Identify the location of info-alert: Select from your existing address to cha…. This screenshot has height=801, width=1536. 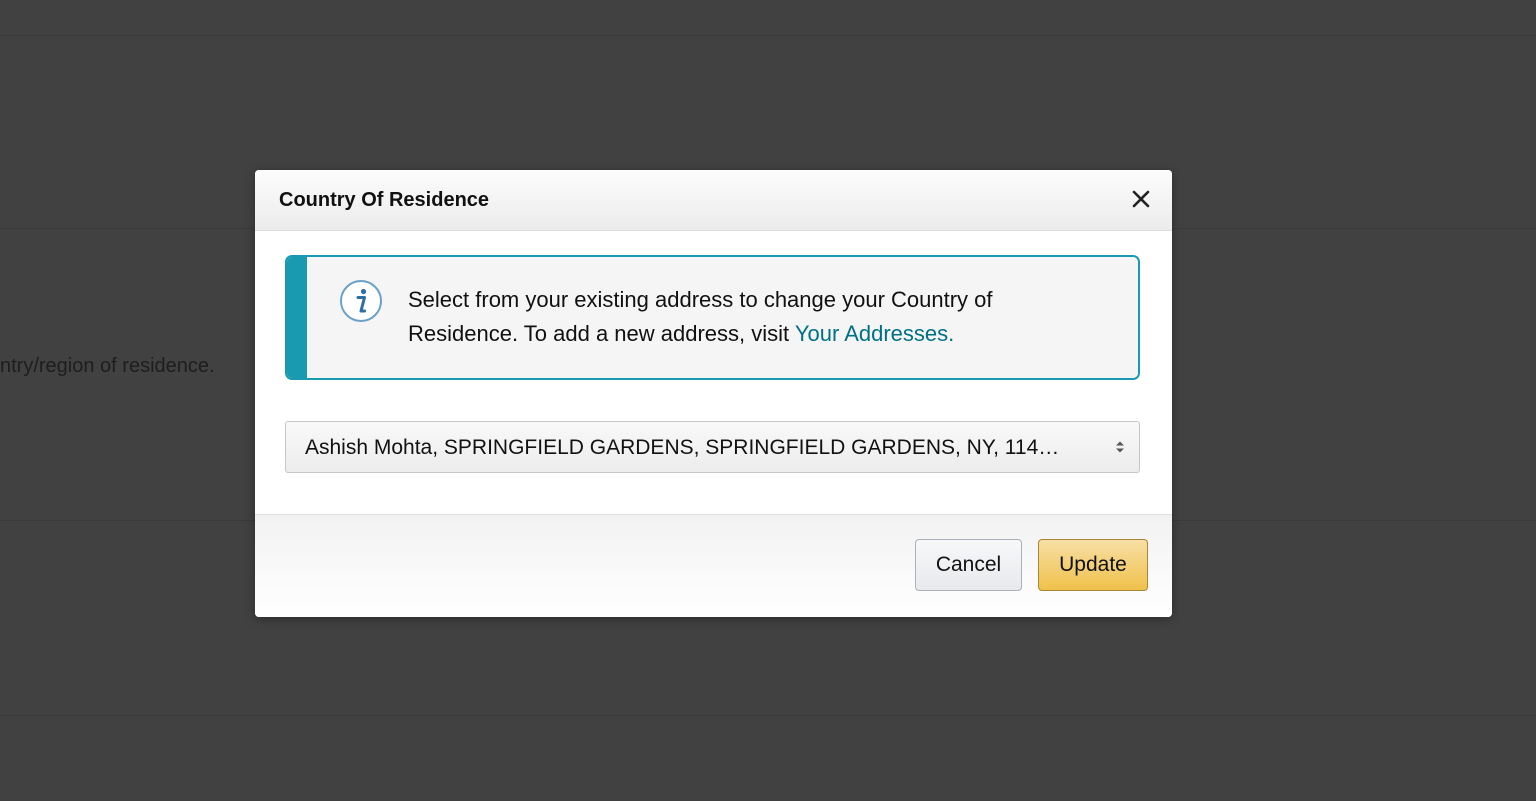
(712, 317).